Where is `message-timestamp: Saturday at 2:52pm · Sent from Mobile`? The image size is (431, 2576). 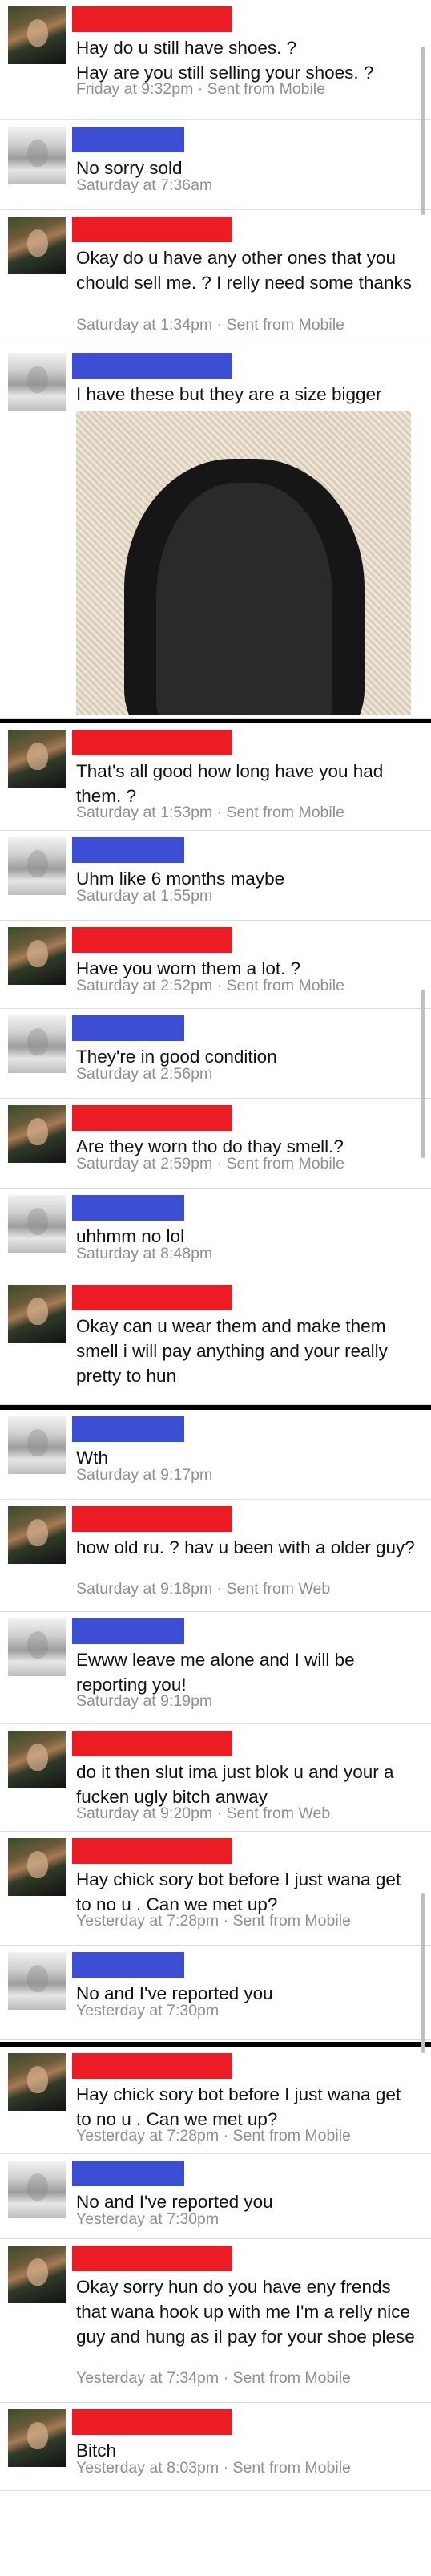
message-timestamp: Saturday at 2:52pm · Sent from Mobile is located at coordinates (210, 985).